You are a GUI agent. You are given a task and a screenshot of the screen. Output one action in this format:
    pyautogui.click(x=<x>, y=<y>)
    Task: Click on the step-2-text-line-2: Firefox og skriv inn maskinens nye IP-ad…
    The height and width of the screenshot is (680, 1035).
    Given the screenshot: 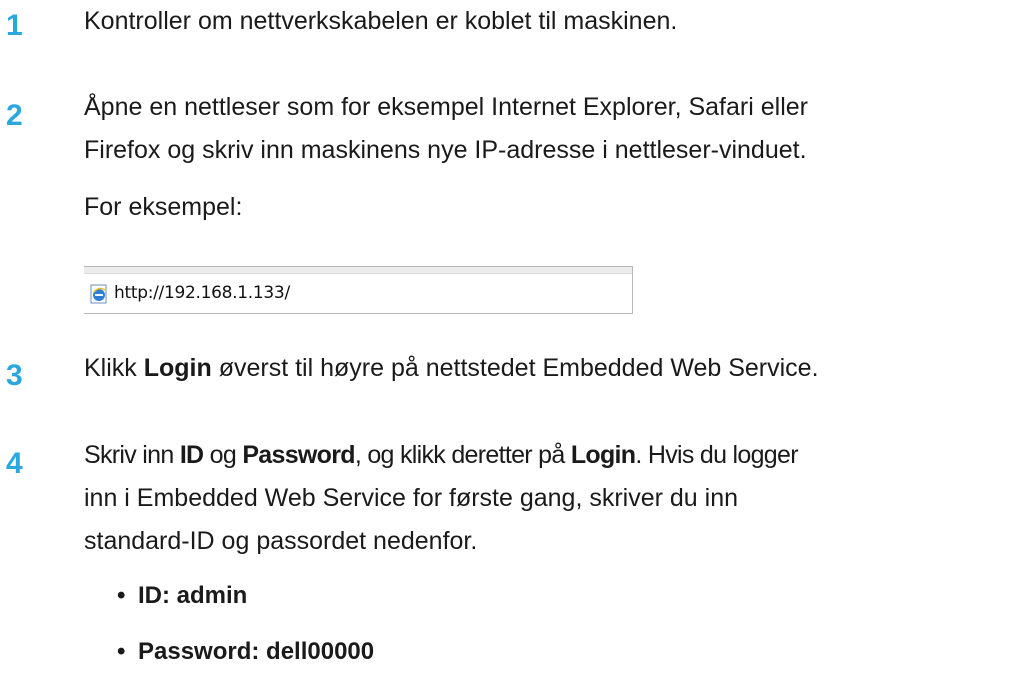 What is the action you would take?
    pyautogui.click(x=445, y=150)
    